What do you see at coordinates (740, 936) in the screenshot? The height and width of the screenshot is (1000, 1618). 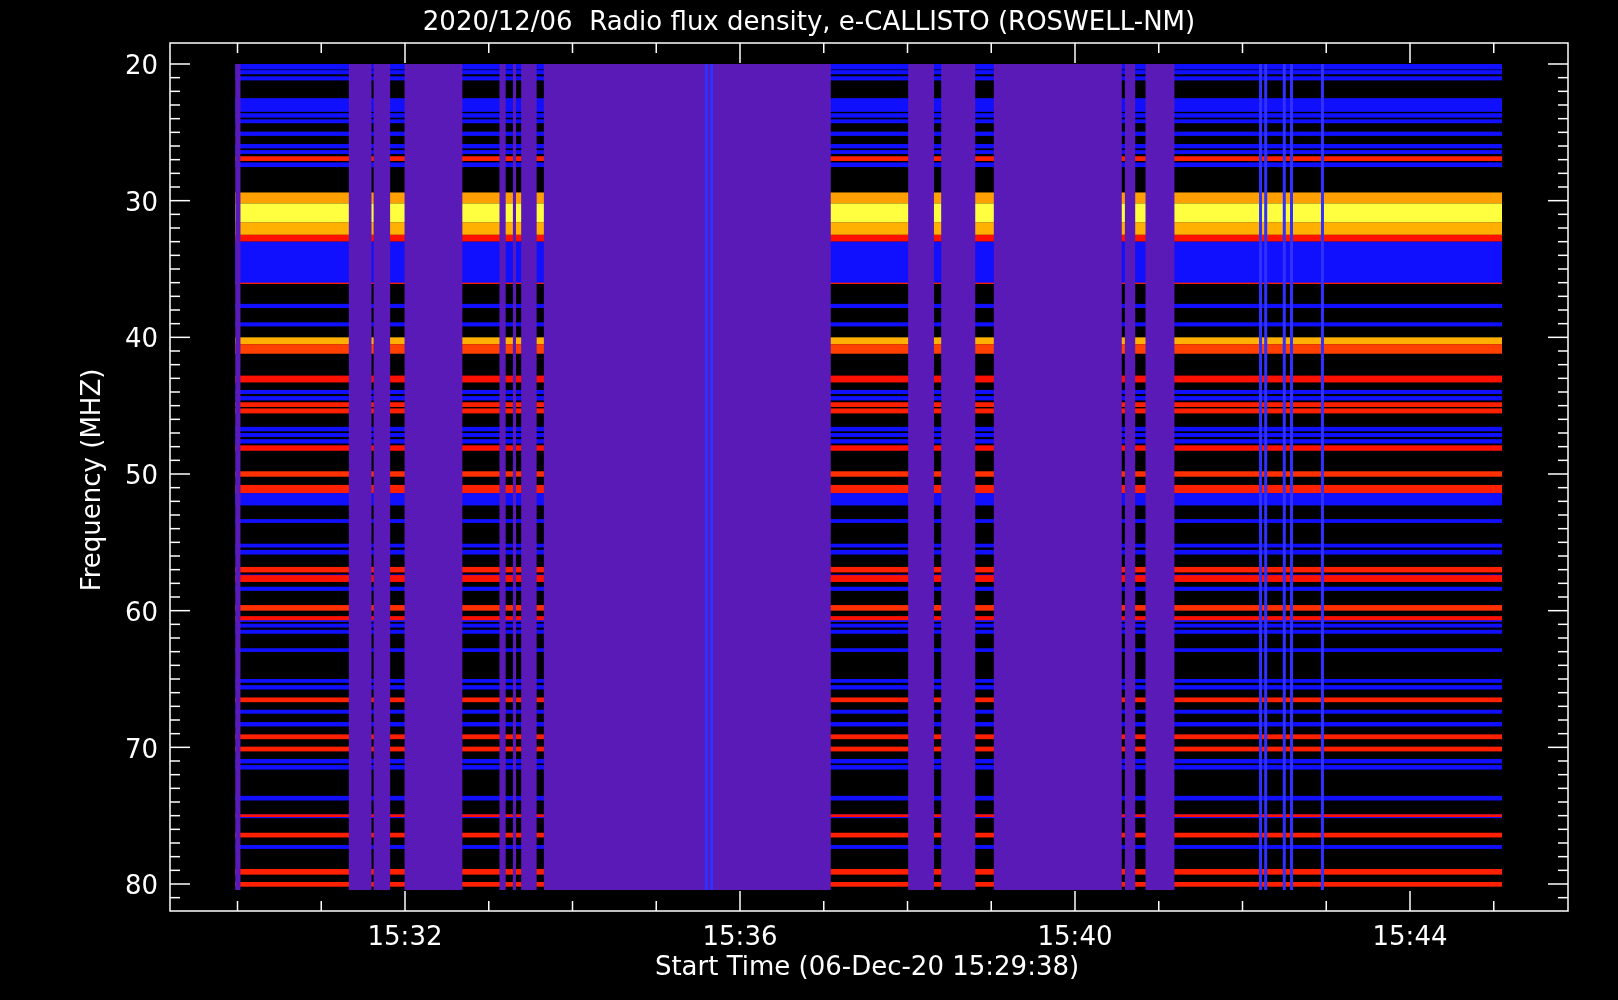 I see `tick-label: 15:36` at bounding box center [740, 936].